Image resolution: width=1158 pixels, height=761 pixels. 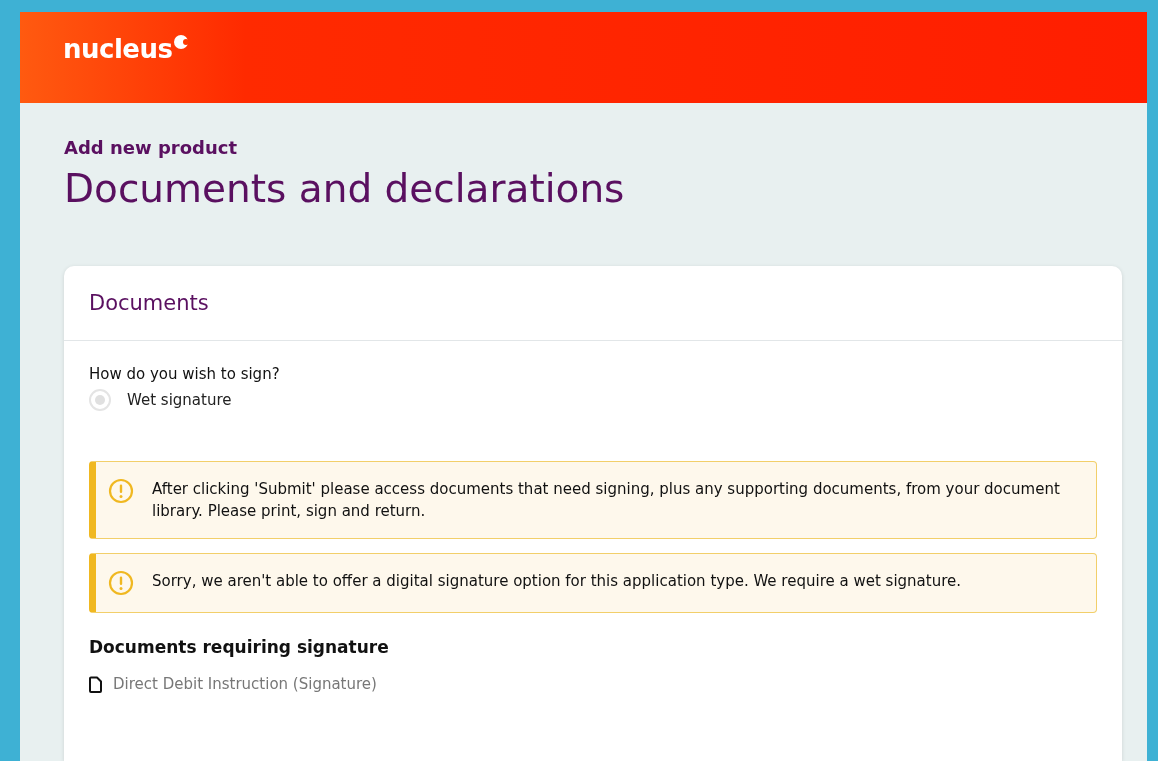 What do you see at coordinates (345, 188) in the screenshot?
I see `page-title: Documents and declarations` at bounding box center [345, 188].